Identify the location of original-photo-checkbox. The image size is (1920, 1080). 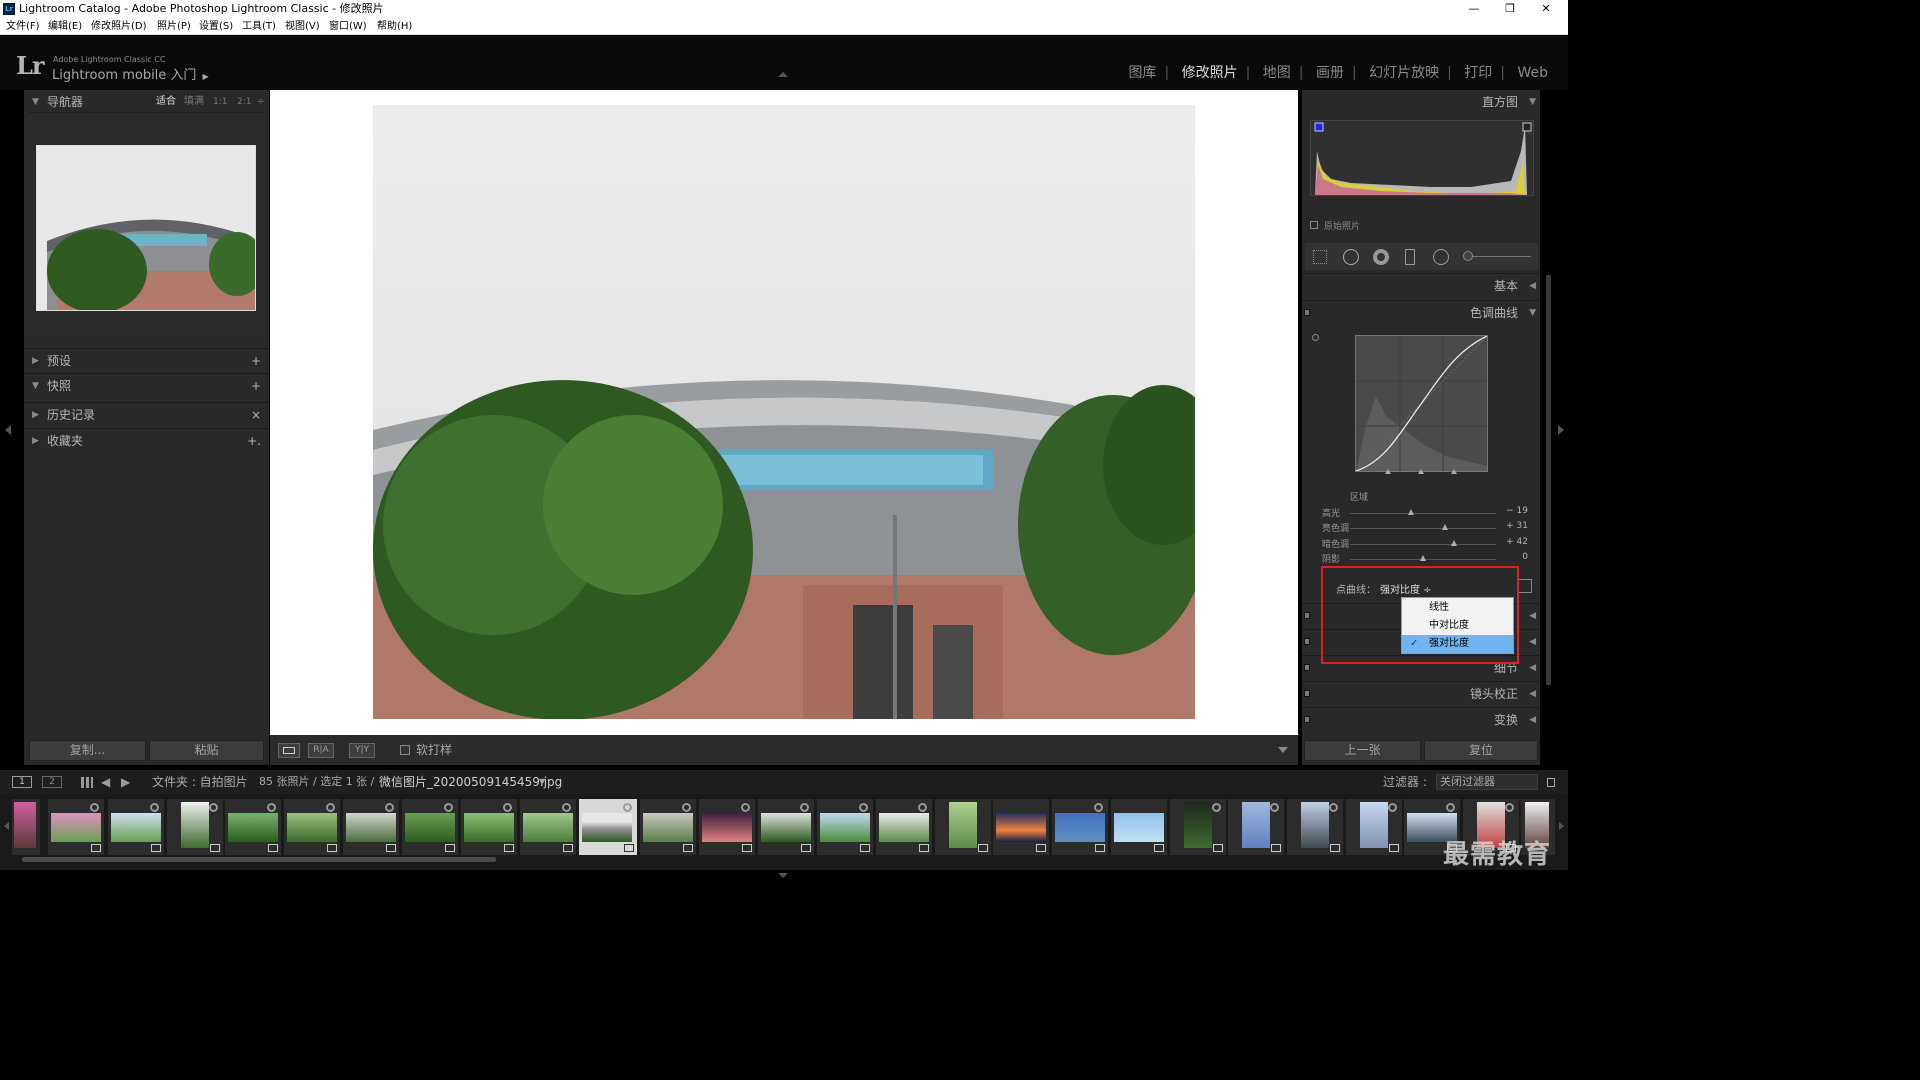
(1314, 225).